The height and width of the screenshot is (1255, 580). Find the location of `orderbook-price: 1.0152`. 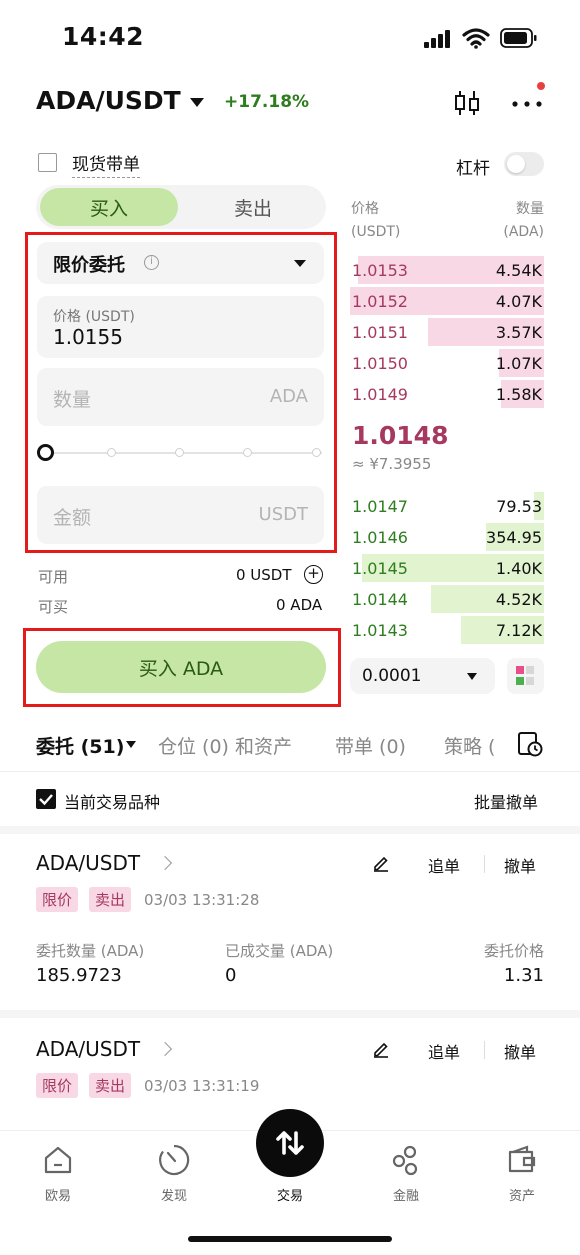

orderbook-price: 1.0152 is located at coordinates (380, 301).